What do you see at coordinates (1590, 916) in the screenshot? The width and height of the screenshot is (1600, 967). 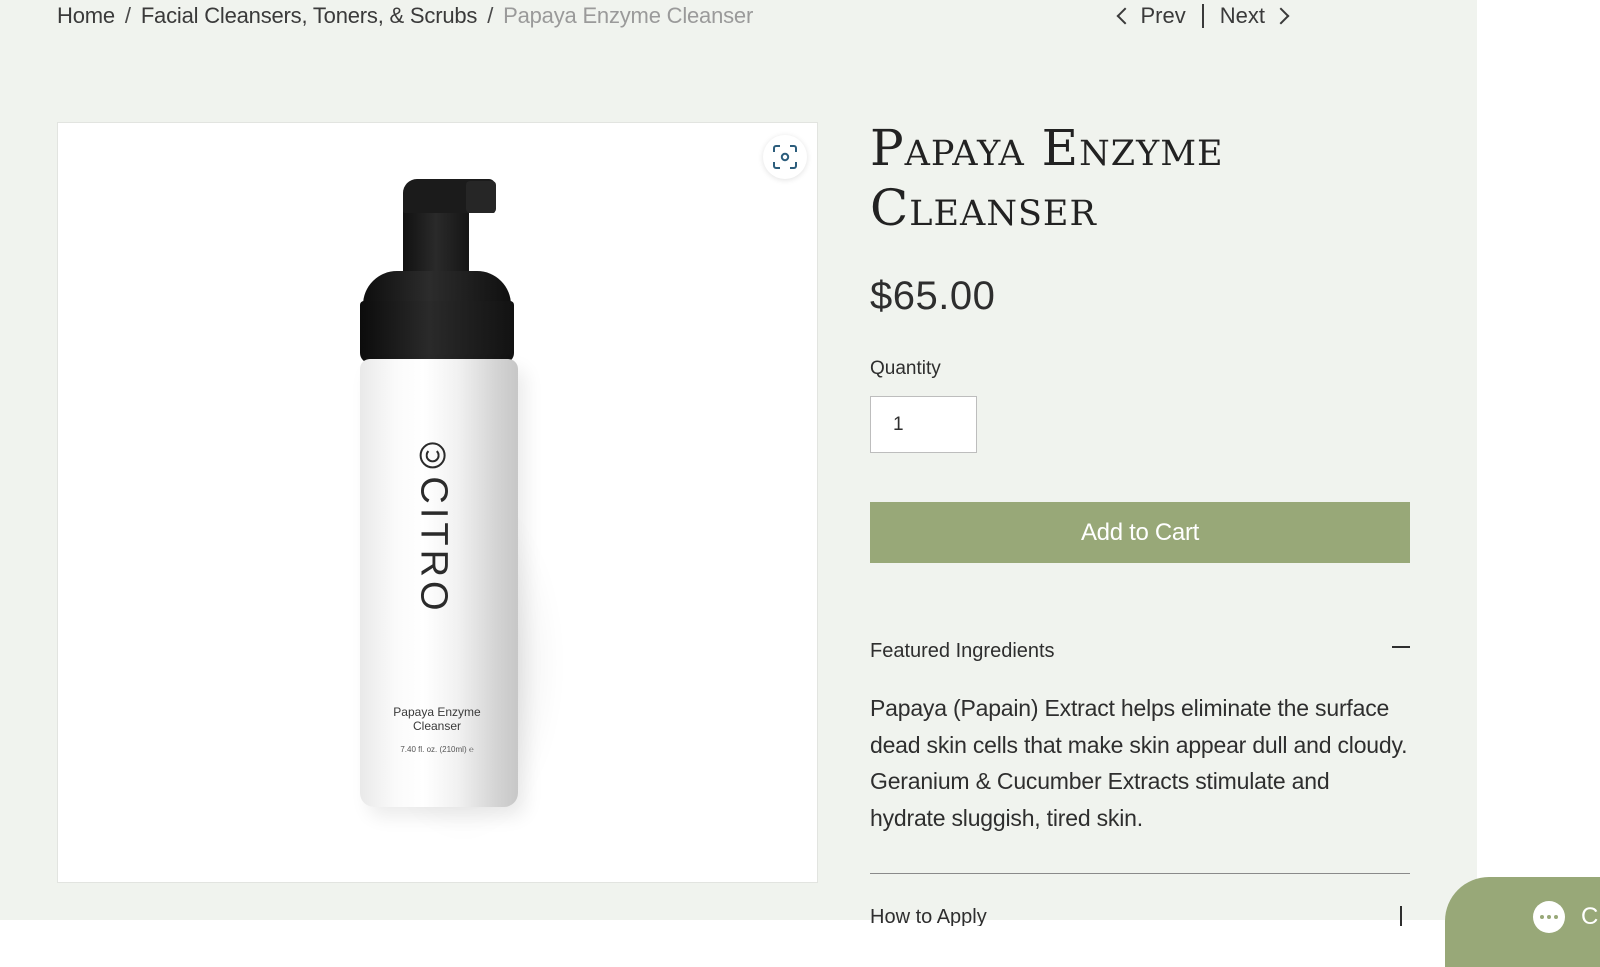 I see `chat-label: C` at bounding box center [1590, 916].